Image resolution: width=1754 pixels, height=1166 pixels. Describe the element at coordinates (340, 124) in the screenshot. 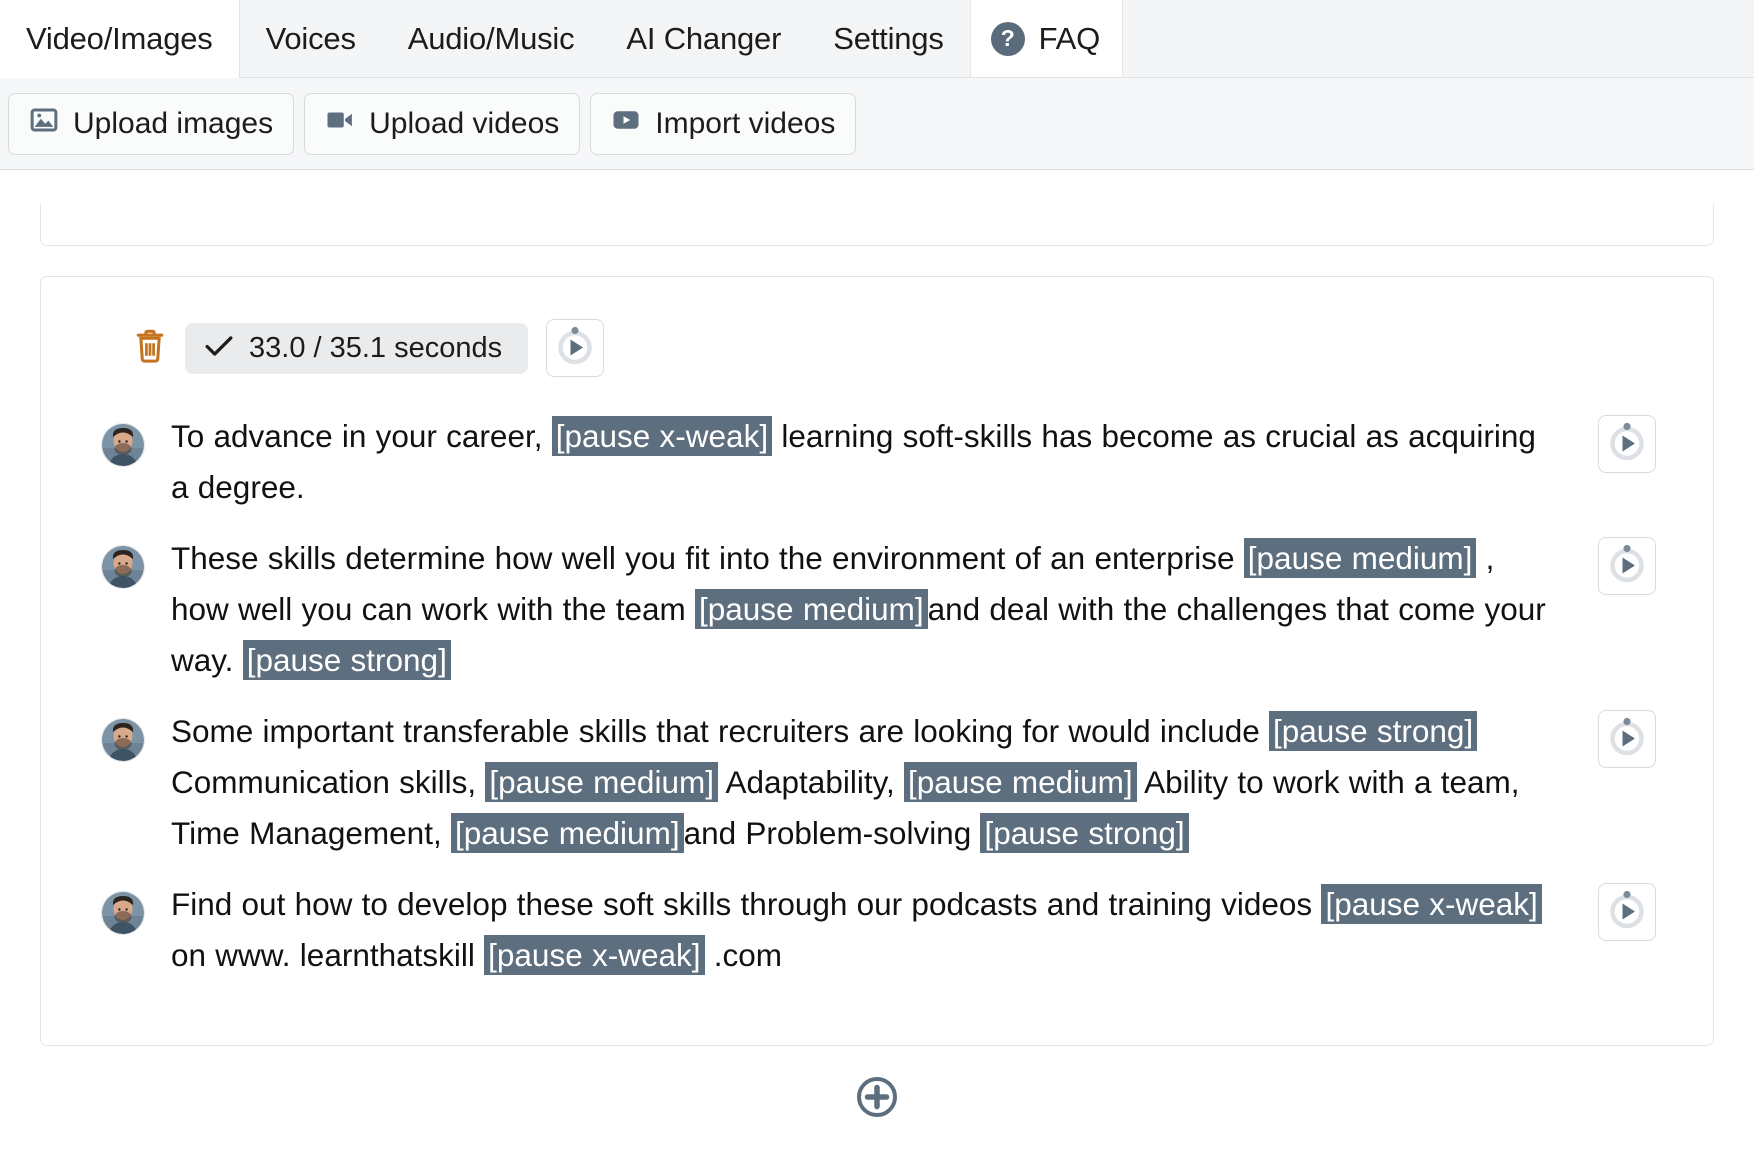

I see `video-camera-icon` at that location.